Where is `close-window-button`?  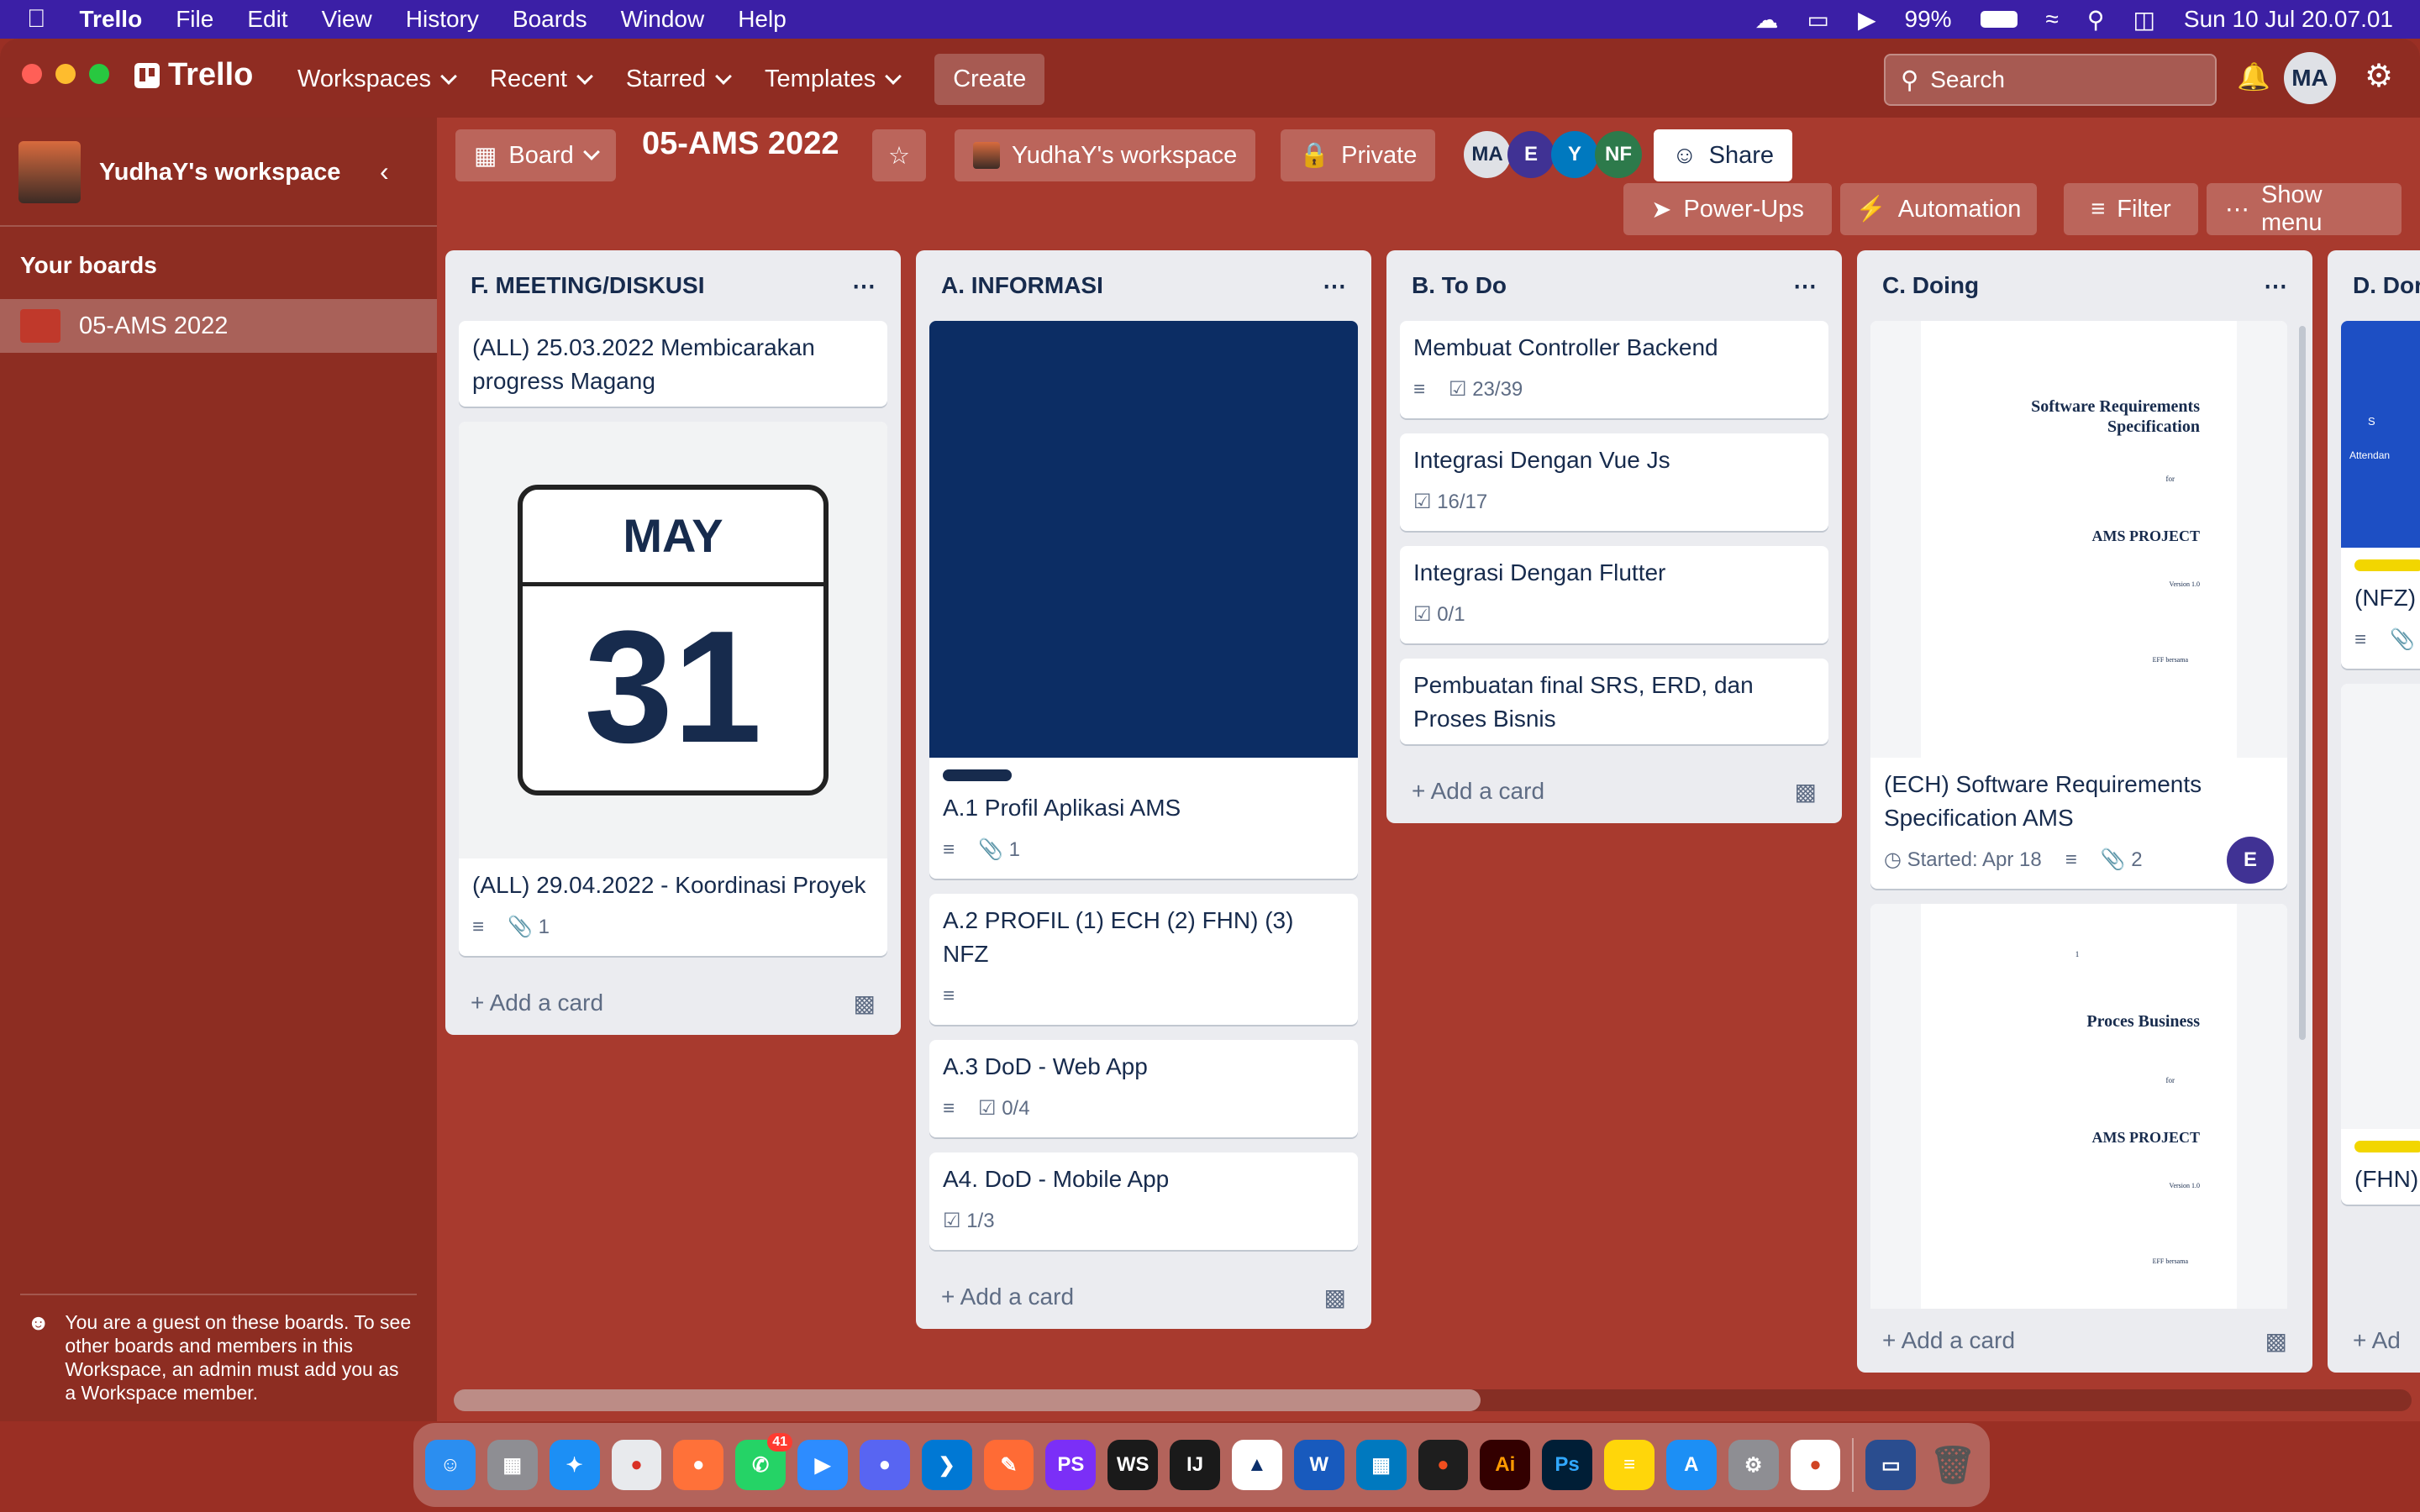
close-window-button is located at coordinates (32, 74).